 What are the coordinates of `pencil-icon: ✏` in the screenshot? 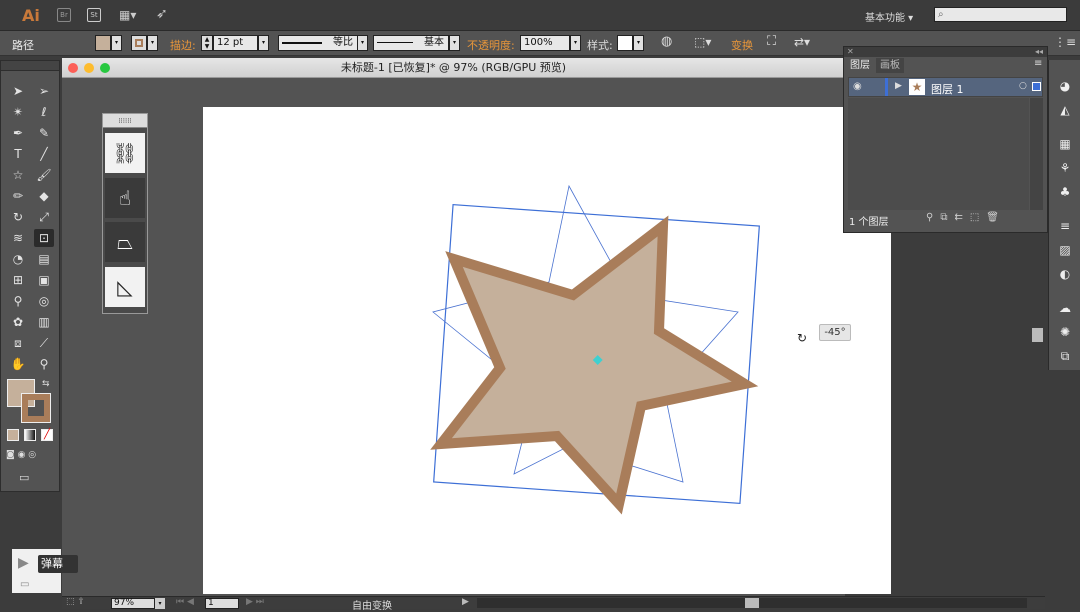 It's located at (18, 196).